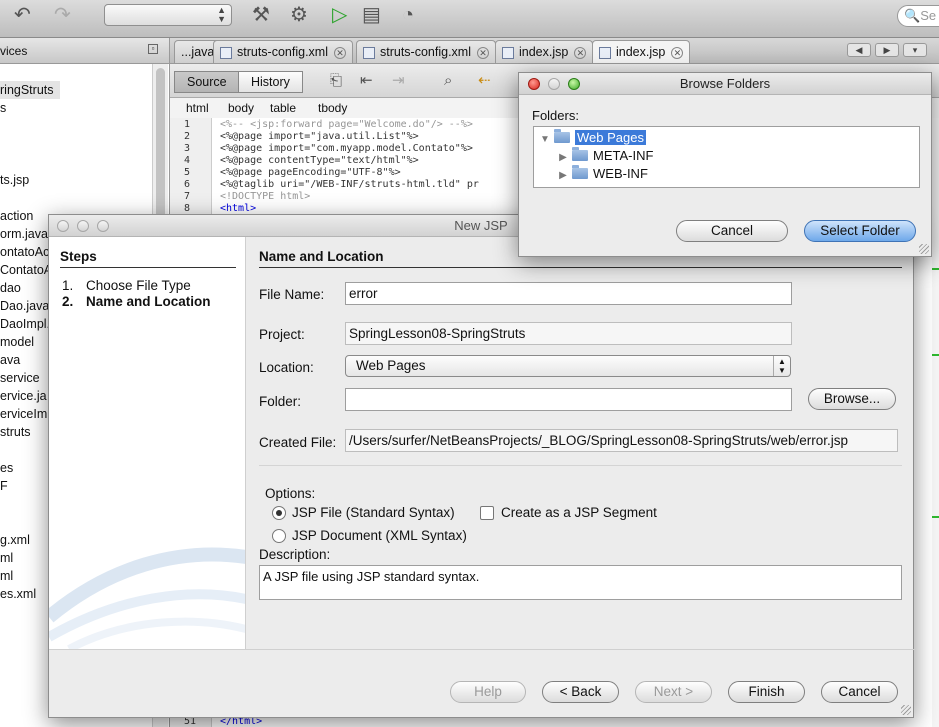  What do you see at coordinates (26, 252) in the screenshot?
I see `tree-item: ontatoAct` at bounding box center [26, 252].